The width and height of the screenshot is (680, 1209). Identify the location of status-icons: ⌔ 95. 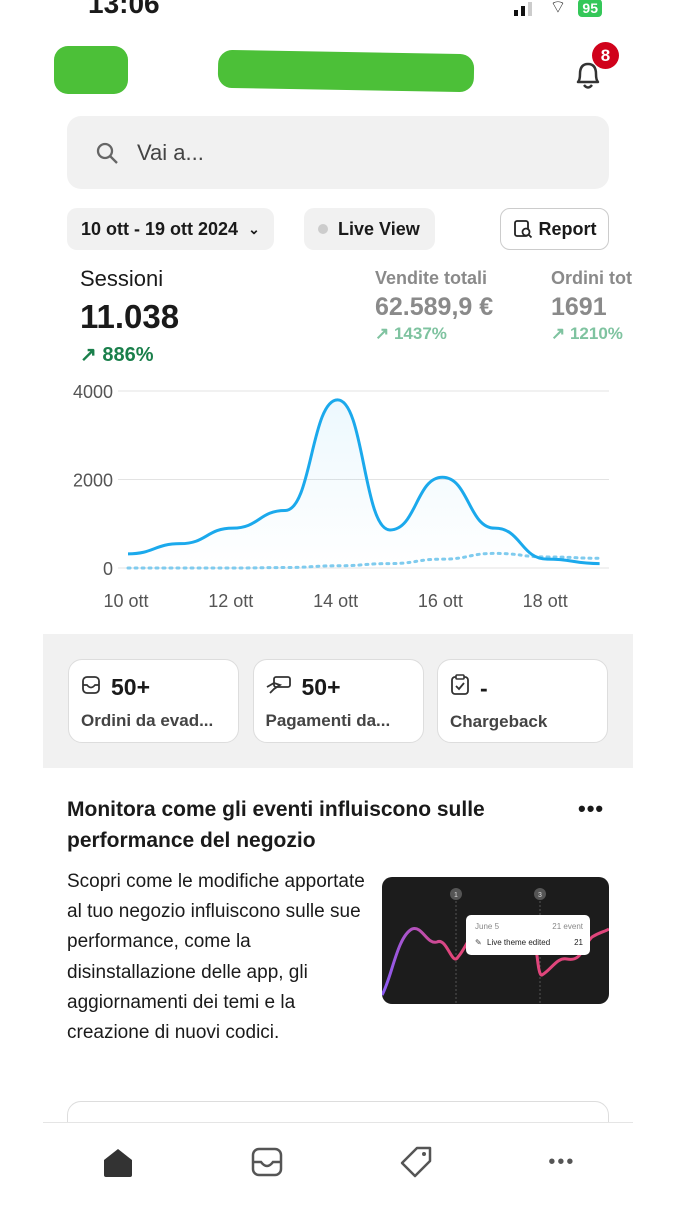
(557, 9).